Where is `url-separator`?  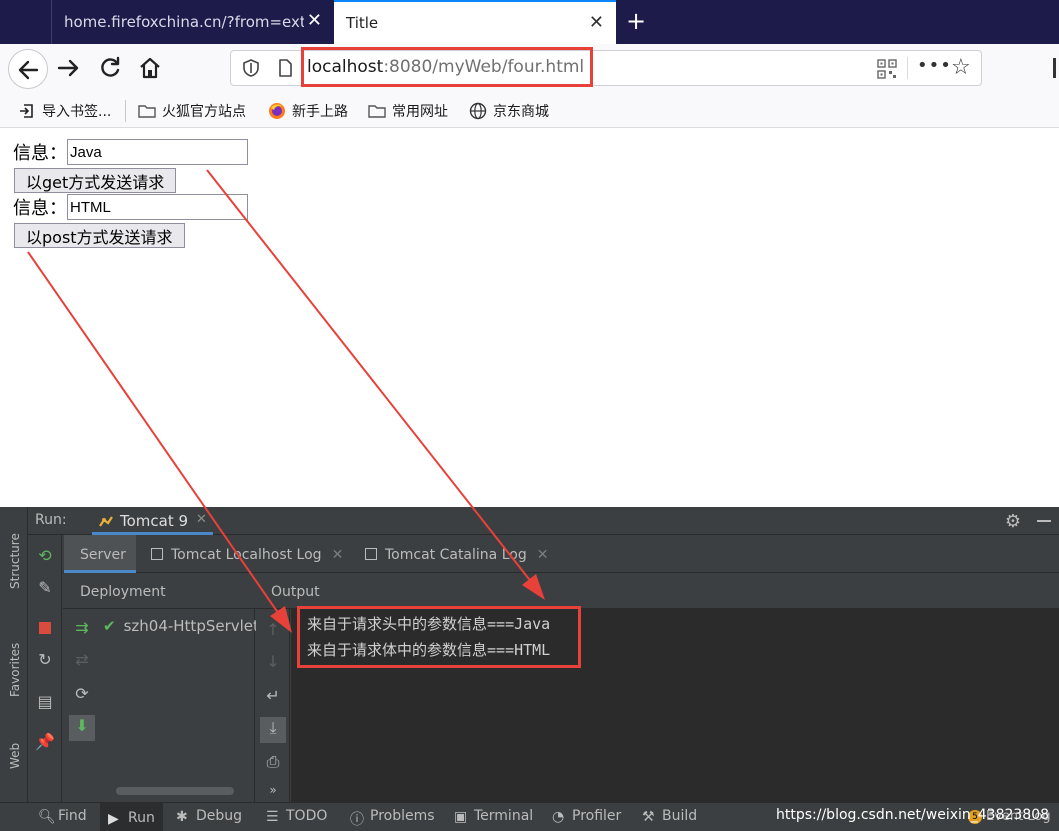 url-separator is located at coordinates (907, 68).